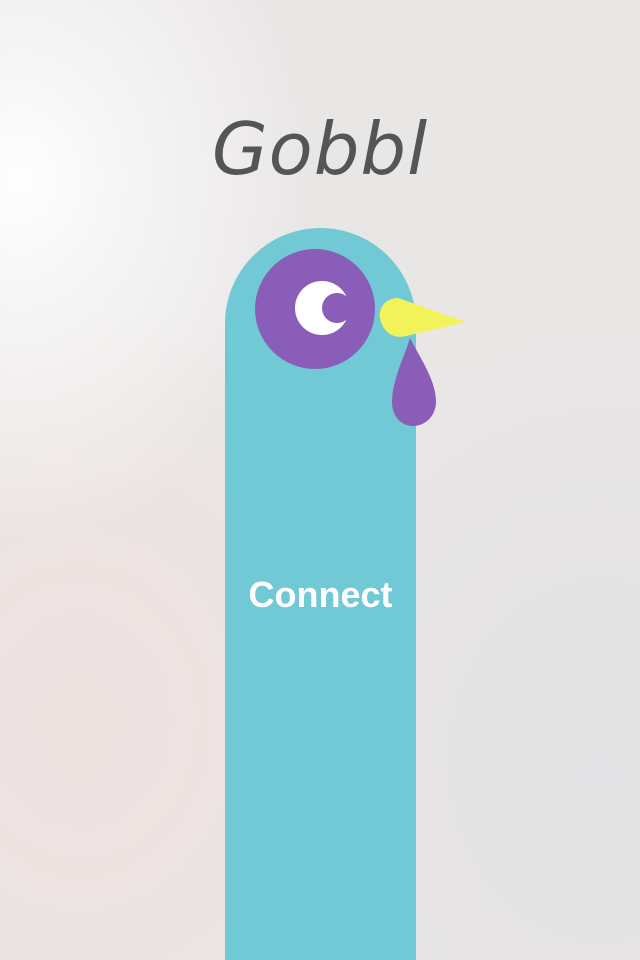 Image resolution: width=640 pixels, height=960 pixels. I want to click on beak-shape, so click(422, 317).